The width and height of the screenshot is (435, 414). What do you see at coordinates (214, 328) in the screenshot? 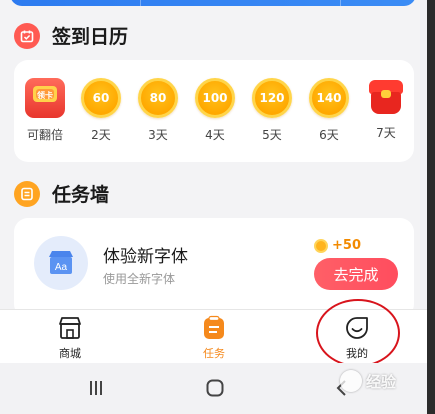
I see `clipboard-icon` at bounding box center [214, 328].